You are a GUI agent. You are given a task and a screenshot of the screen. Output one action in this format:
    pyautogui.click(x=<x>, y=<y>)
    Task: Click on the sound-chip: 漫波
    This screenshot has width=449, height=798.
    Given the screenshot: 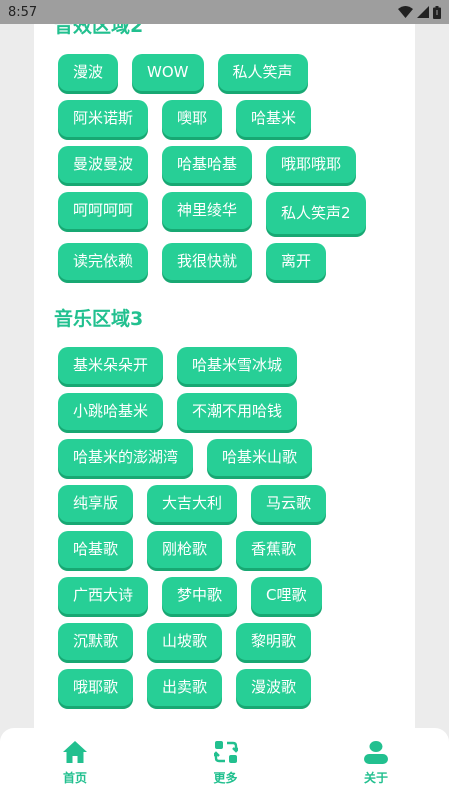 What is the action you would take?
    pyautogui.click(x=88, y=72)
    